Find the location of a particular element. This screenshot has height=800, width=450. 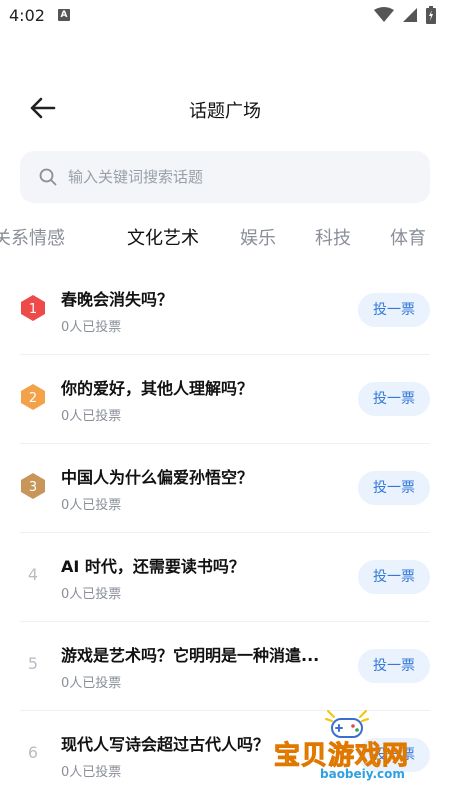

search-input is located at coordinates (238, 177).